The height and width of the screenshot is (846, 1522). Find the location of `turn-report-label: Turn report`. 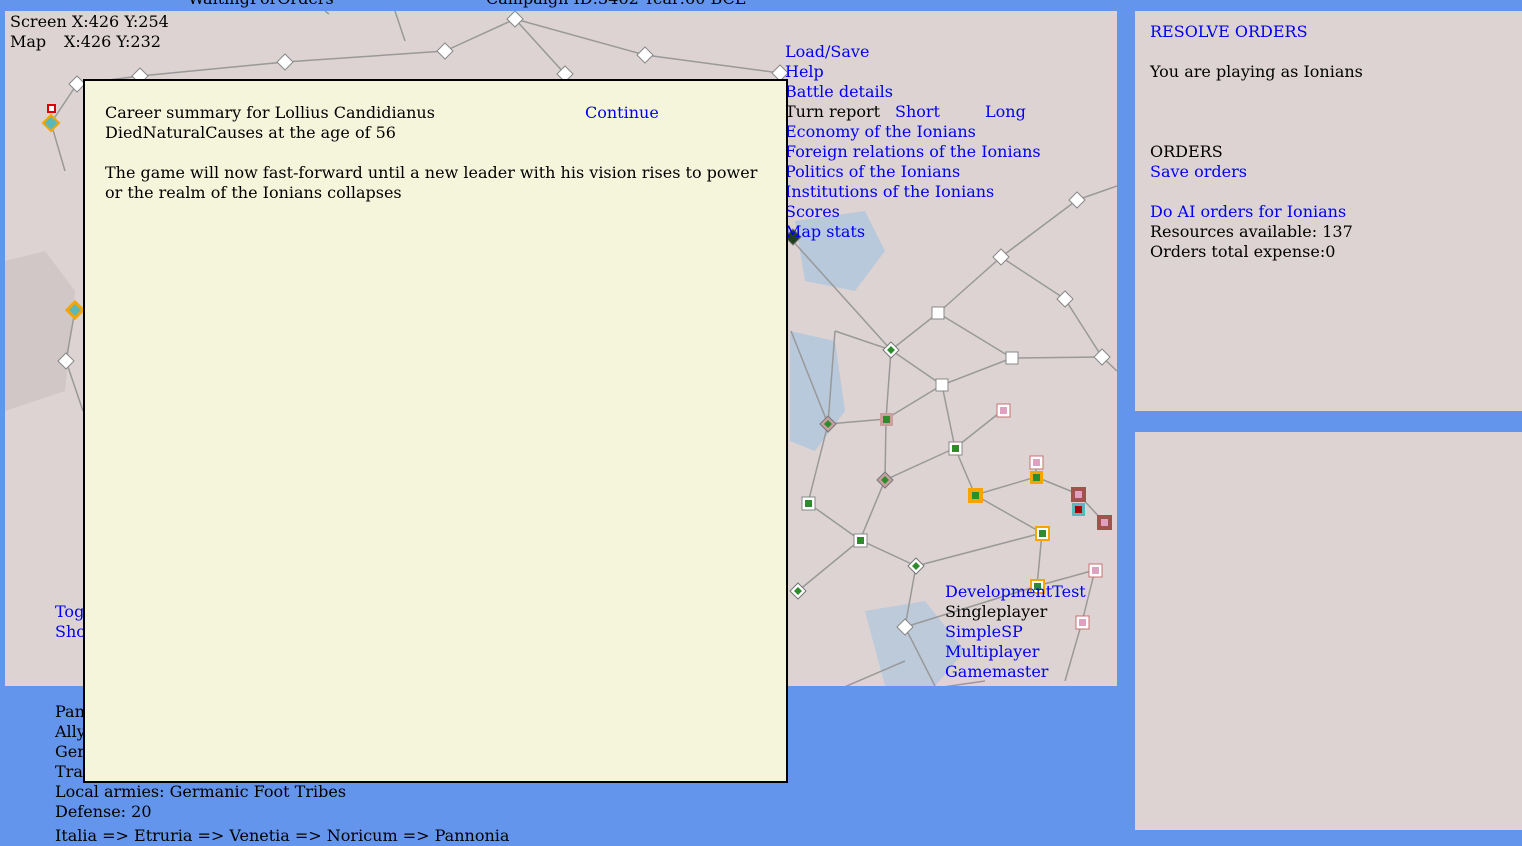

turn-report-label: Turn report is located at coordinates (833, 111).